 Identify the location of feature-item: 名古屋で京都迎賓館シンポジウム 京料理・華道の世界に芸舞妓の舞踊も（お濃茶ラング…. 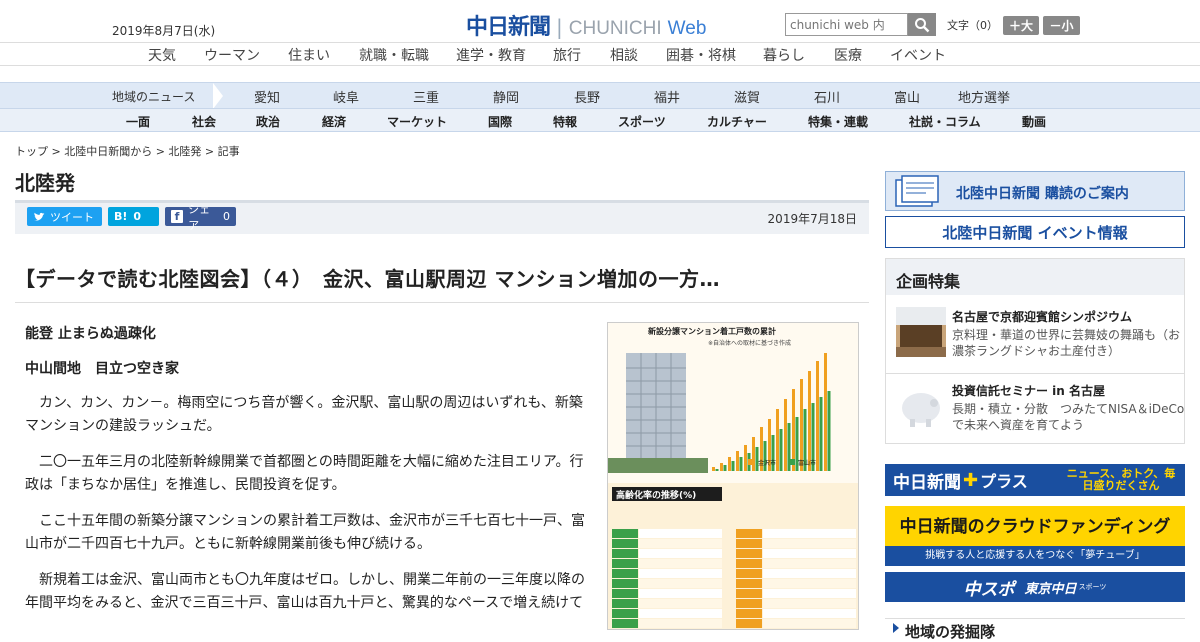
(1036, 334).